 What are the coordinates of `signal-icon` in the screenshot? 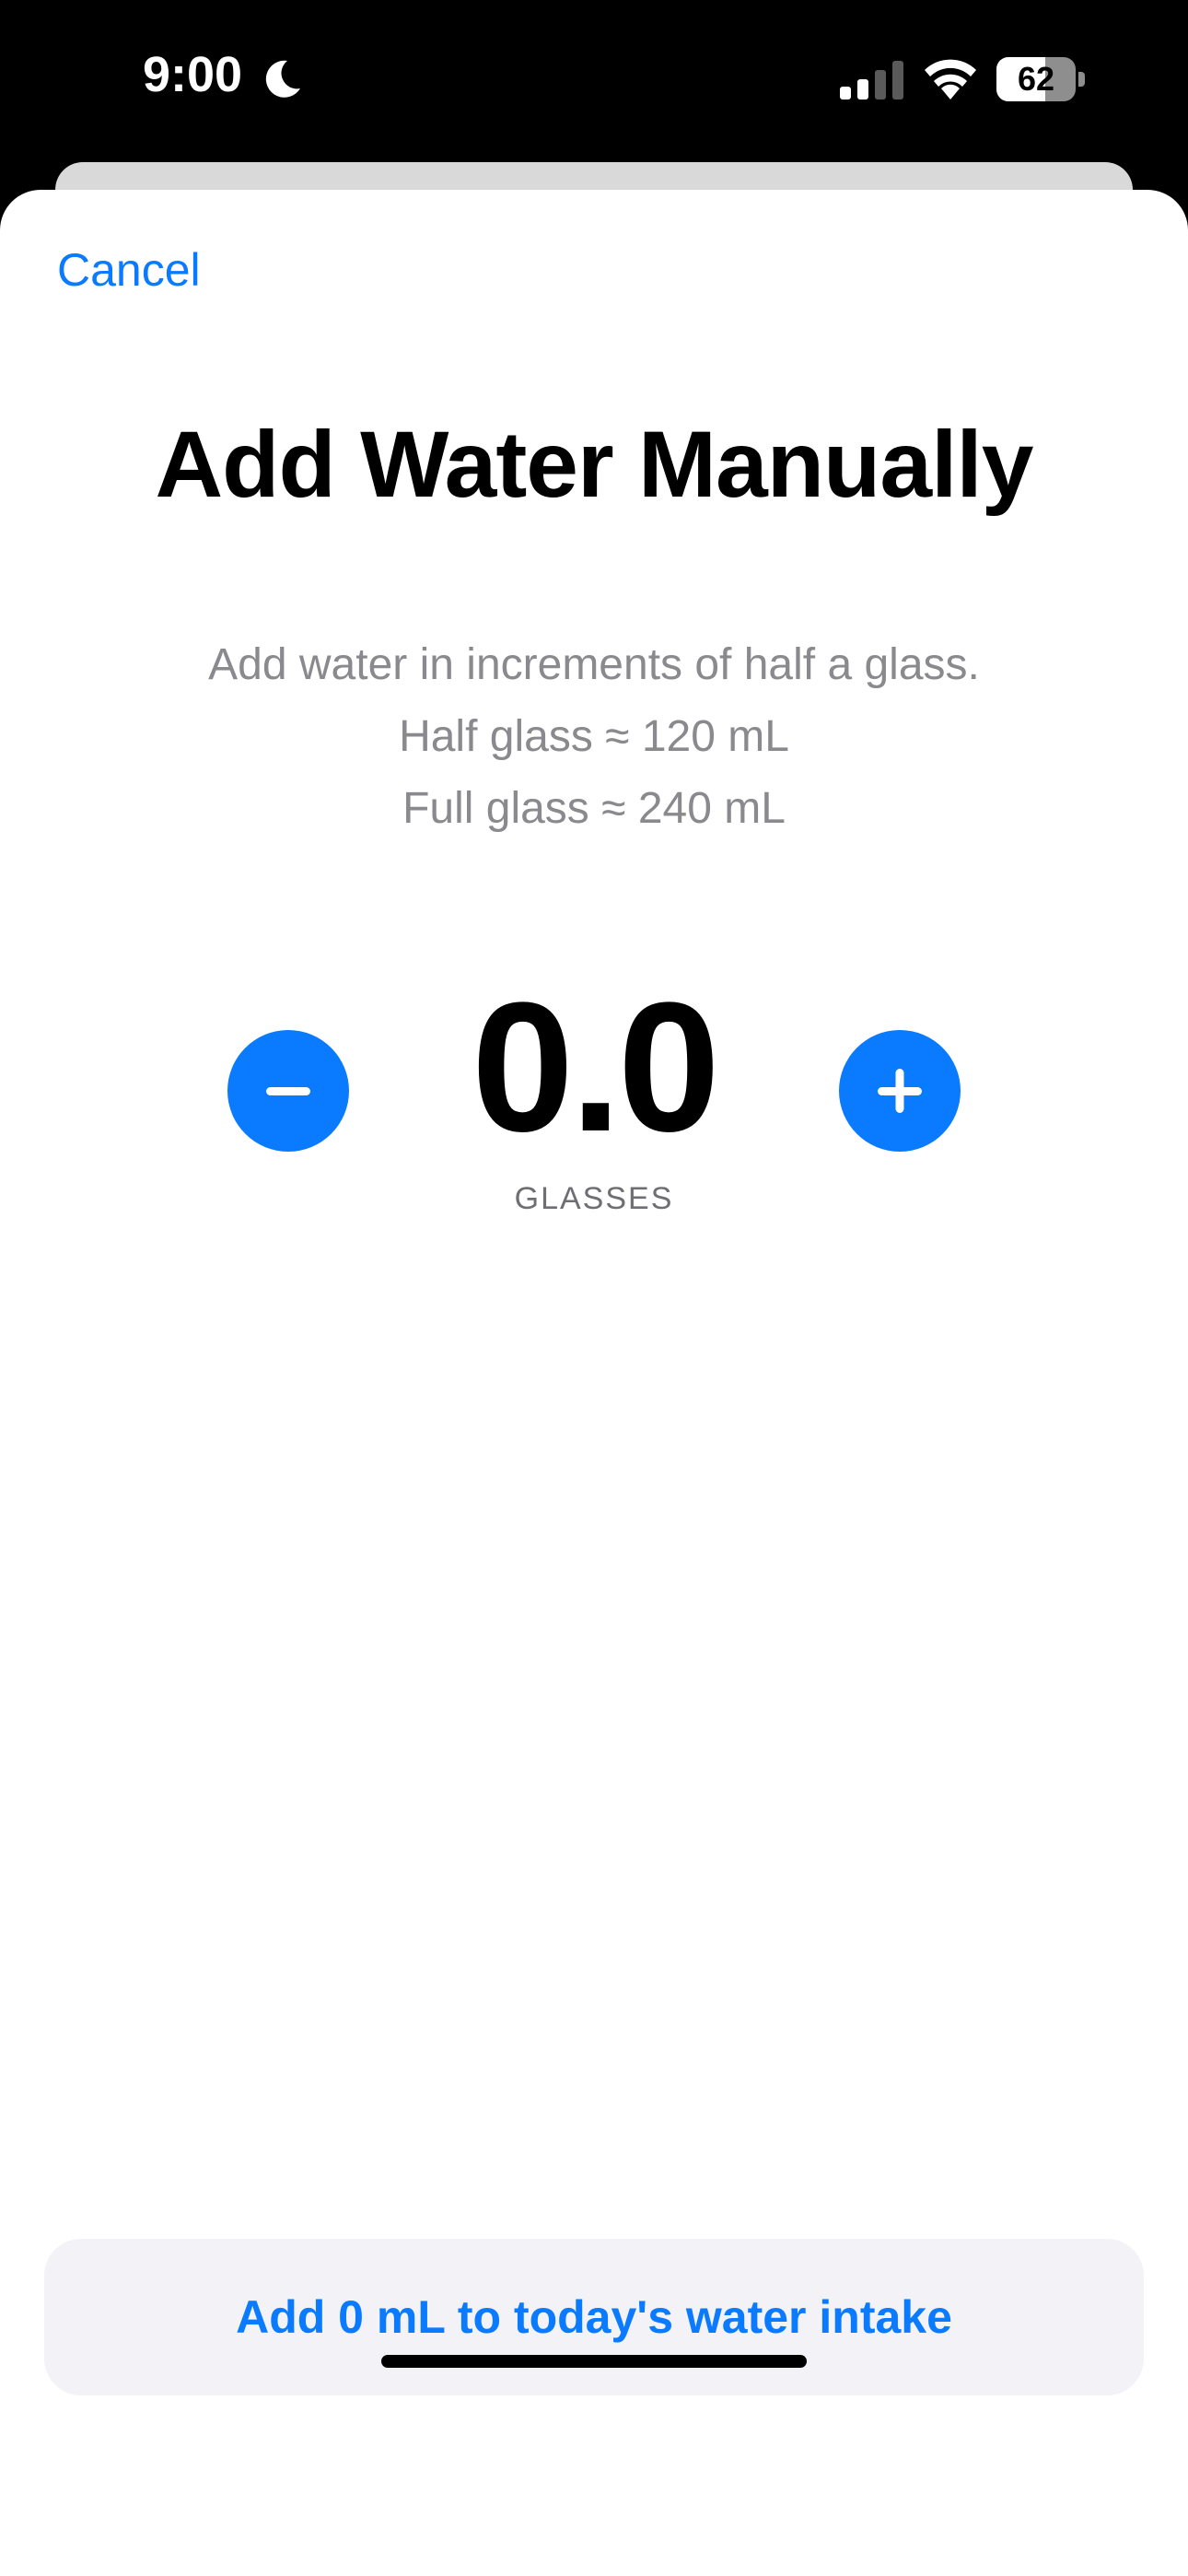 It's located at (871, 80).